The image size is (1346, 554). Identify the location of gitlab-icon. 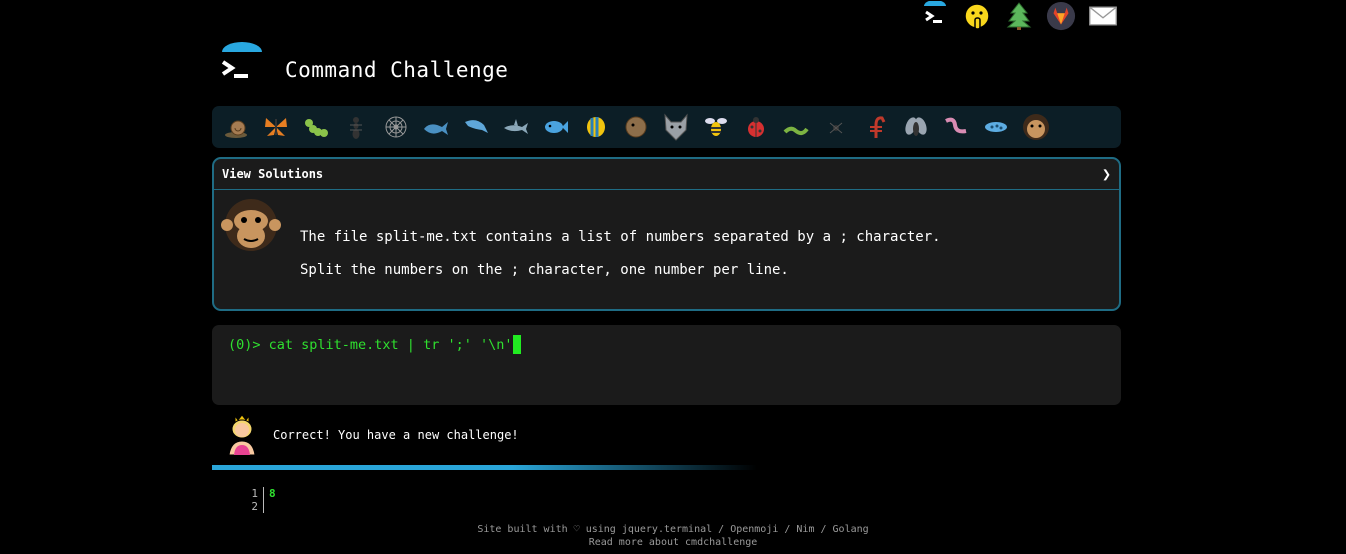
(1061, 16).